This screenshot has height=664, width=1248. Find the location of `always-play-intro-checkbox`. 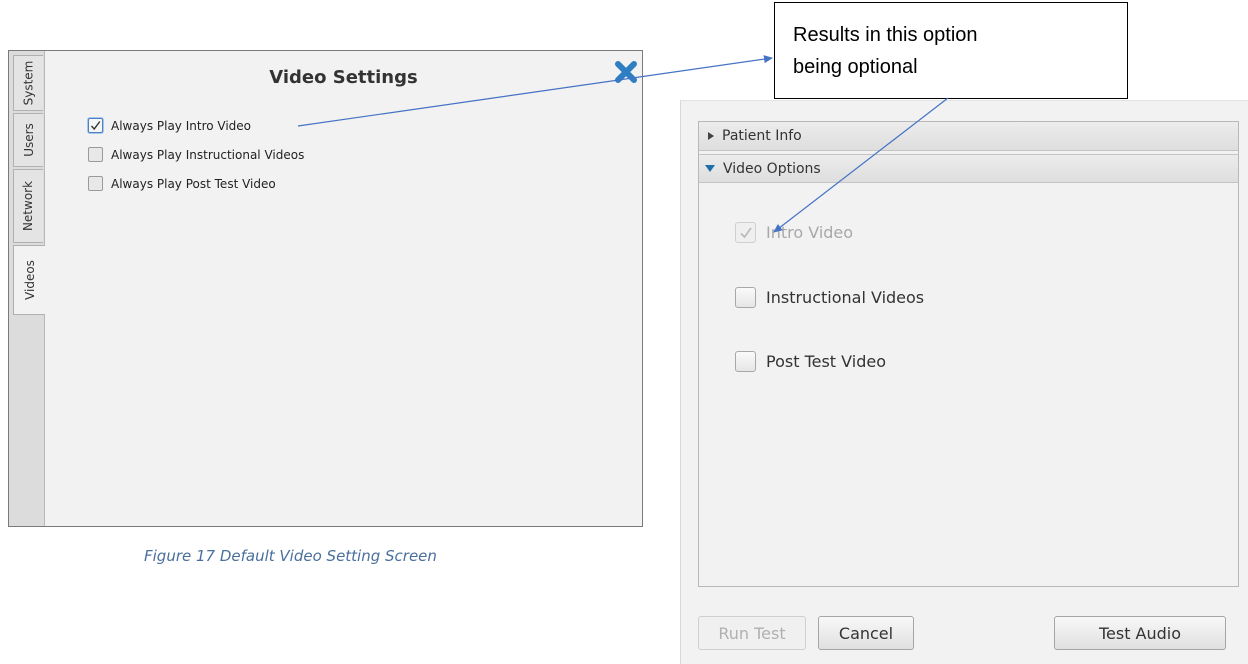

always-play-intro-checkbox is located at coordinates (95, 125).